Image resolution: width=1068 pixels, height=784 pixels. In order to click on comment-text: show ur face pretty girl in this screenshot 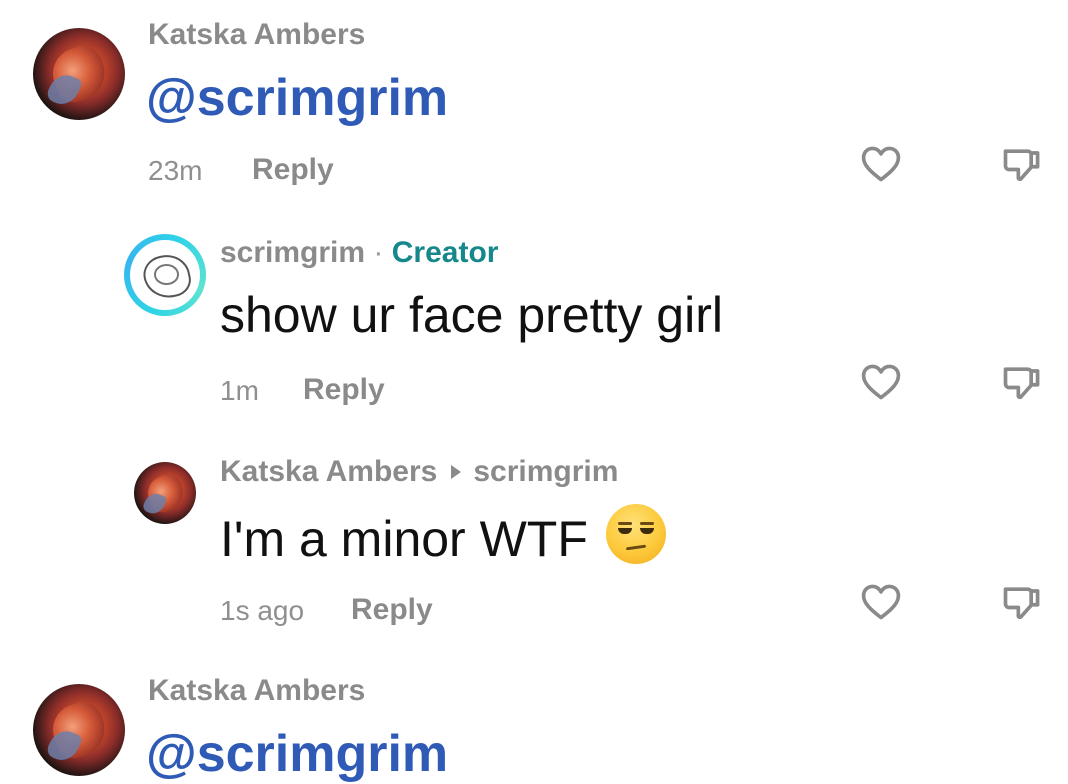, I will do `click(471, 315)`.